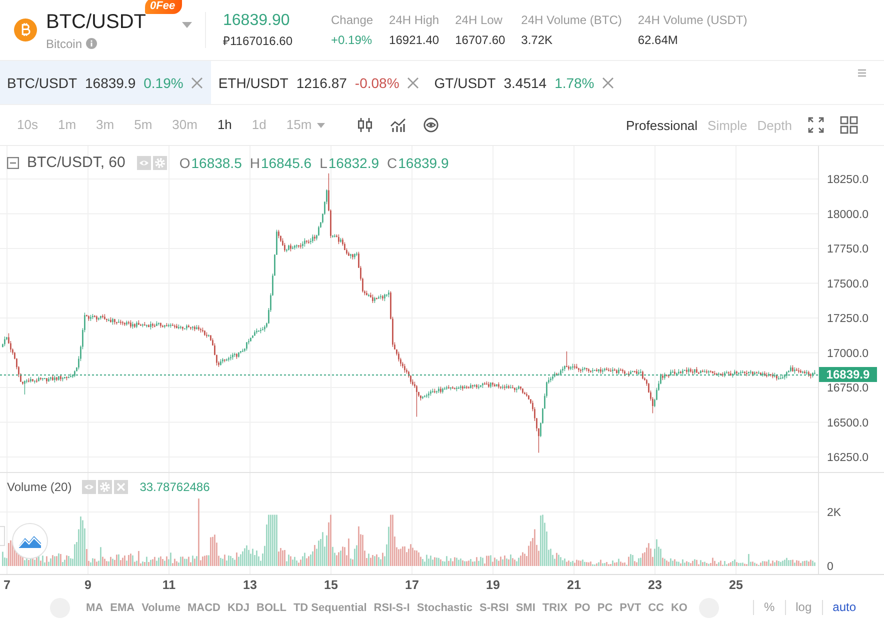  Describe the element at coordinates (768, 607) in the screenshot. I see `scale-button: %` at that location.